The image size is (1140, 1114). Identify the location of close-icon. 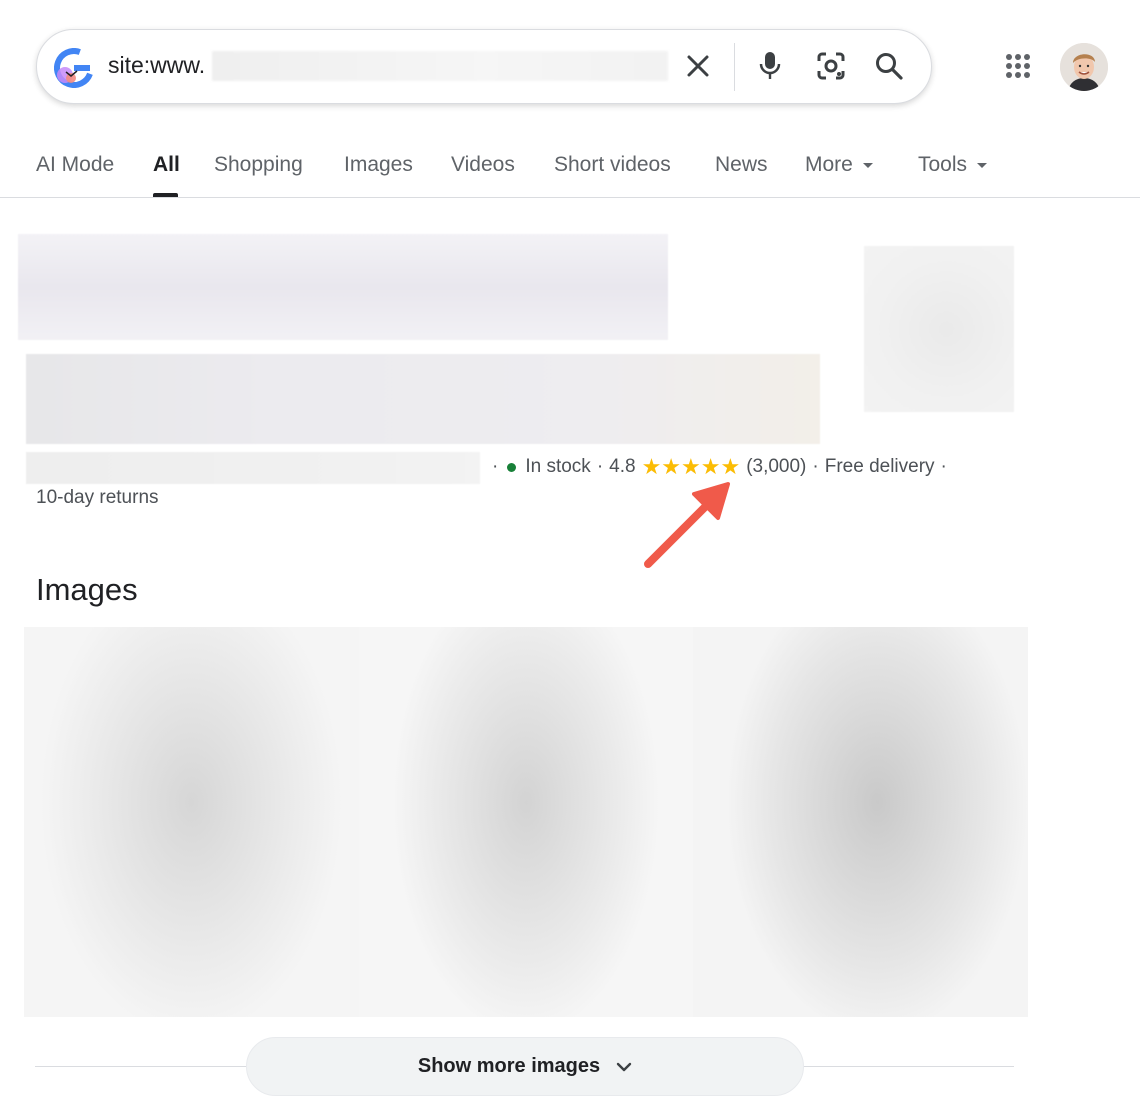
(698, 68).